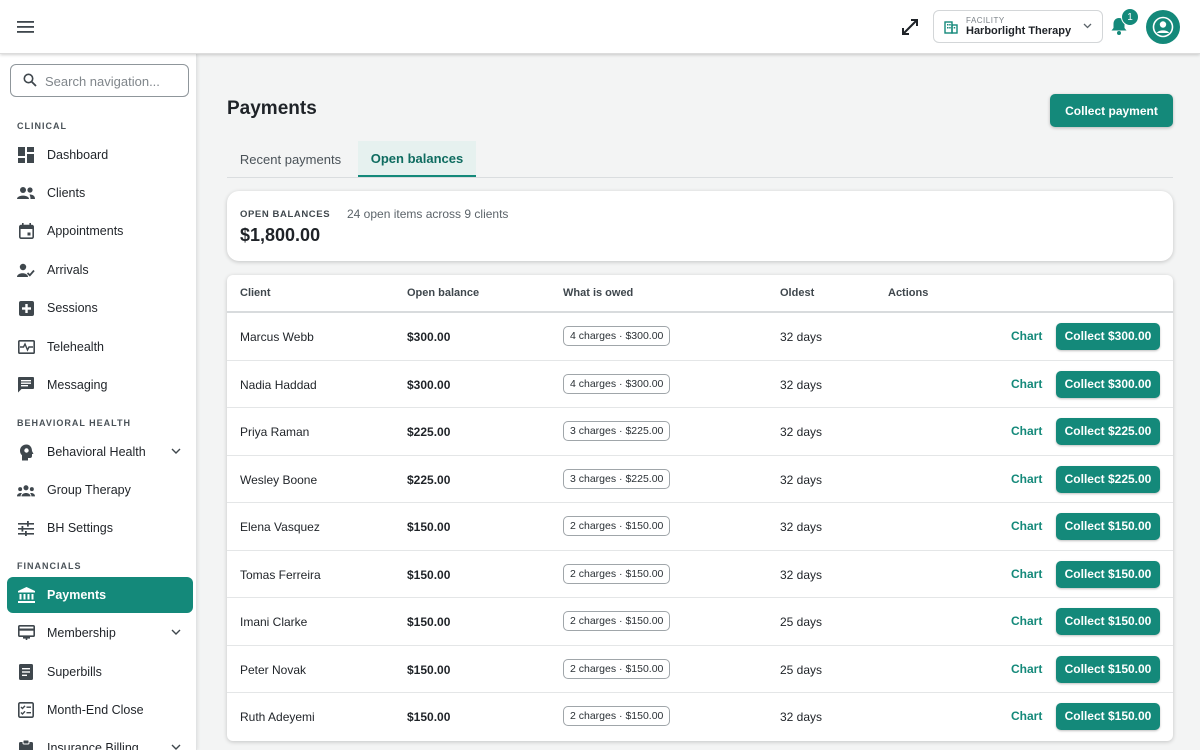 The width and height of the screenshot is (1200, 750). I want to click on oldest-age: 25 days, so click(801, 622).